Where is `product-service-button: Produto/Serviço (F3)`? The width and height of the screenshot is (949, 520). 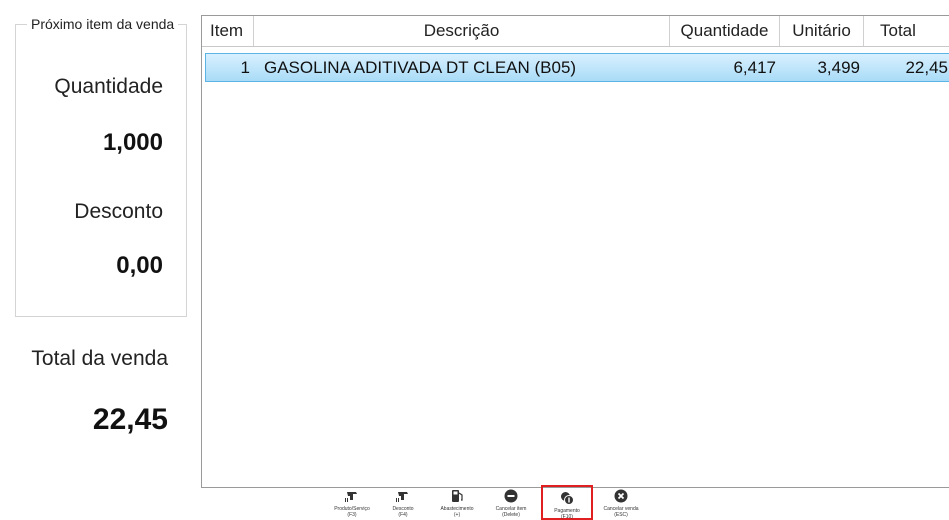 product-service-button: Produto/Serviço (F3) is located at coordinates (352, 502).